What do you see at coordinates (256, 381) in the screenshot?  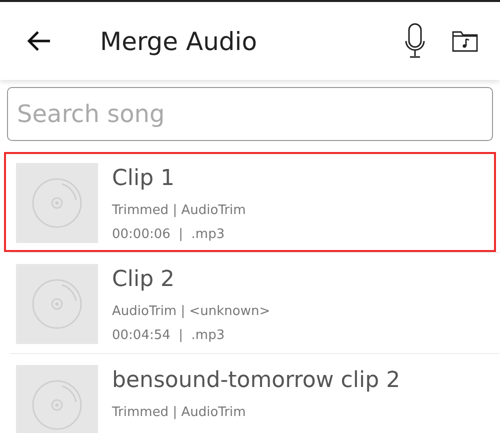 I see `song-title: bensound-tomorrow clip 2` at bounding box center [256, 381].